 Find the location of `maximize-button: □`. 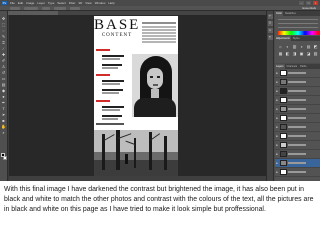

maximize-button: □ is located at coordinates (308, 3).